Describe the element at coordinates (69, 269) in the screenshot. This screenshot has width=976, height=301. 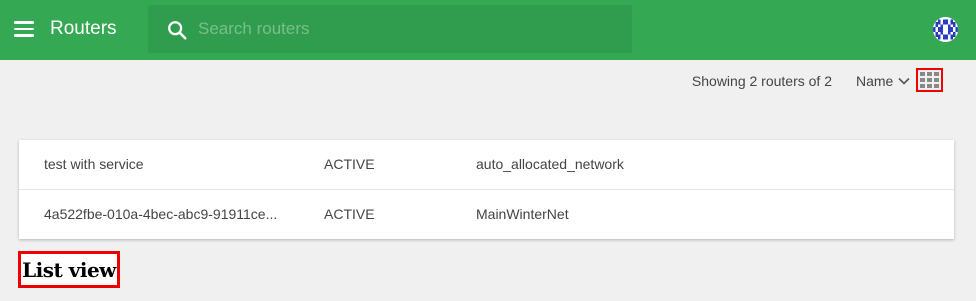
I see `view-caption: List view` at that location.